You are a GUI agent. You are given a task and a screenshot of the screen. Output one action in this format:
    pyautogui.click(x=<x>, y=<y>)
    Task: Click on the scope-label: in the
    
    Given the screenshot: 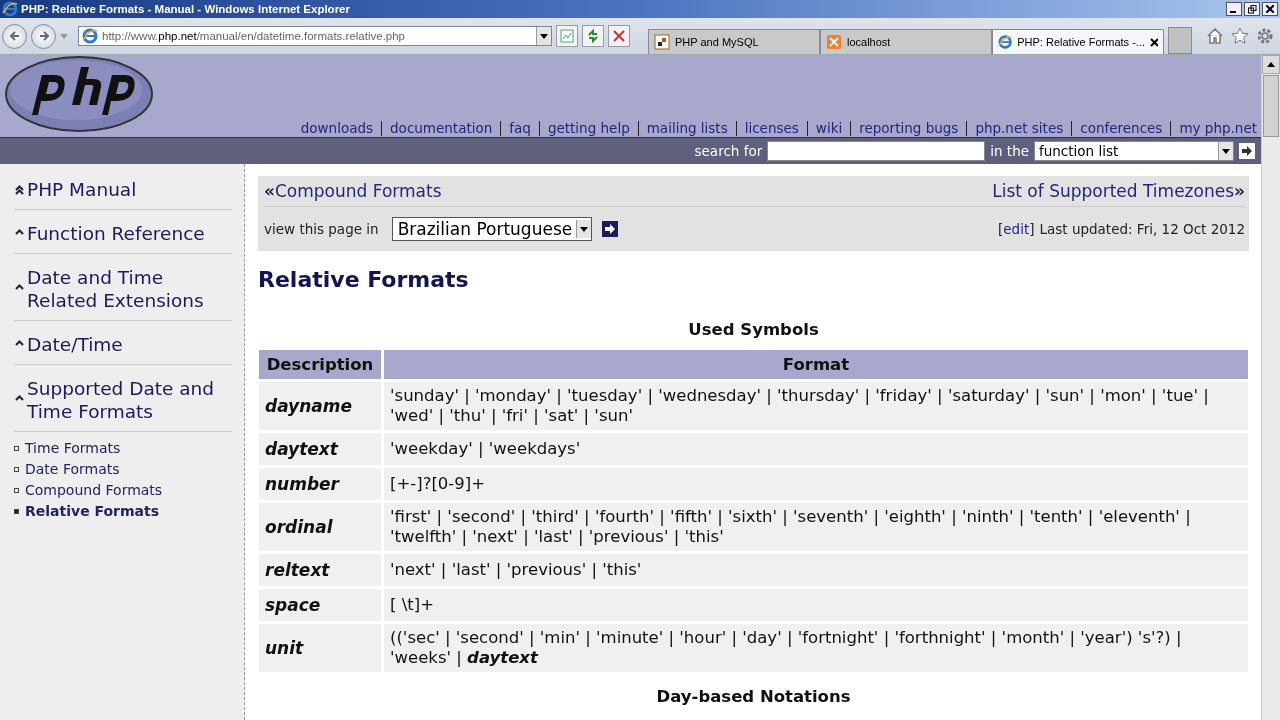 What is the action you would take?
    pyautogui.click(x=1009, y=151)
    